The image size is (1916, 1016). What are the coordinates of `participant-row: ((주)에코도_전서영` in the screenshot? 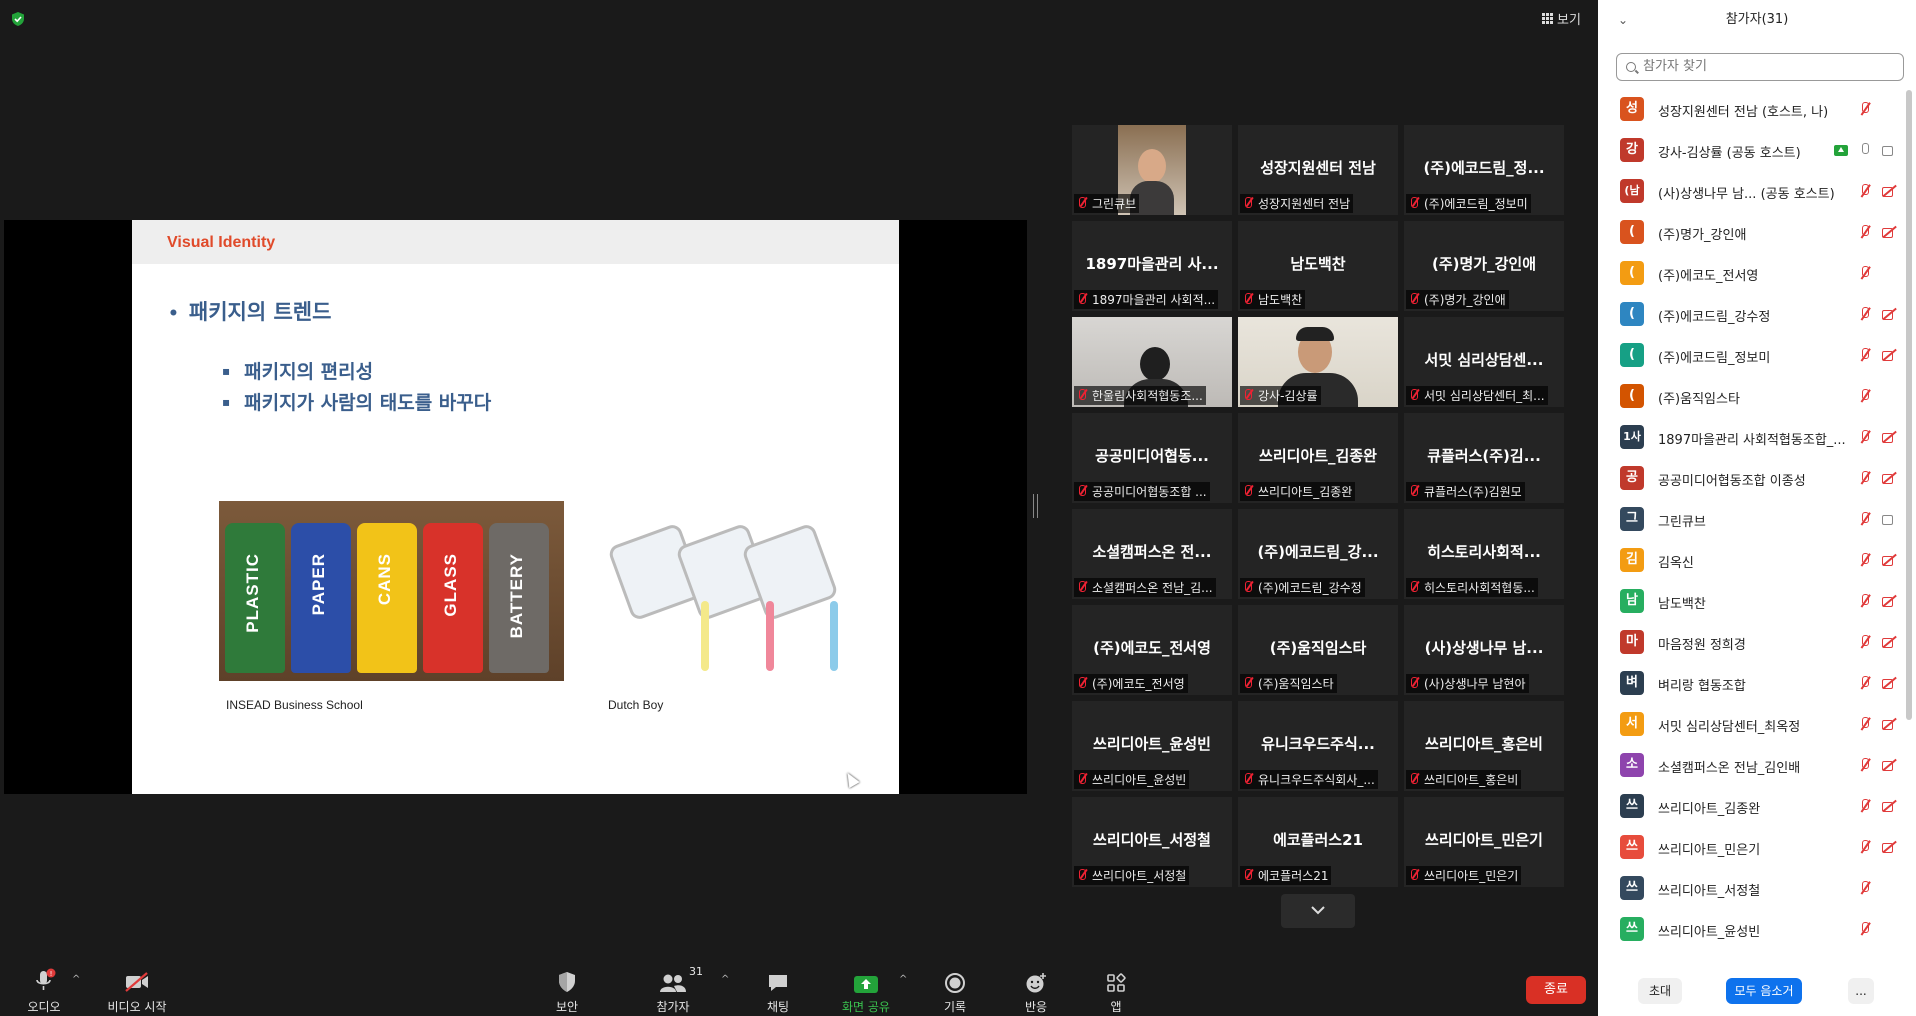 It's located at (1751, 274).